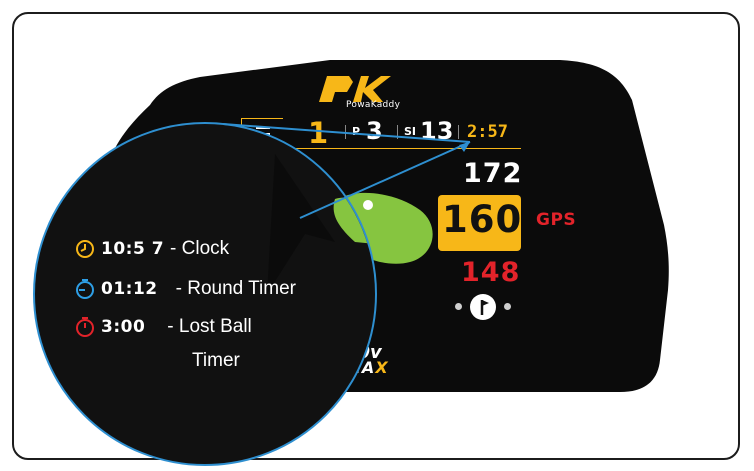  What do you see at coordinates (163, 327) in the screenshot?
I see `legend-lost-ball-timer: 3:00 - Lost Ball` at bounding box center [163, 327].